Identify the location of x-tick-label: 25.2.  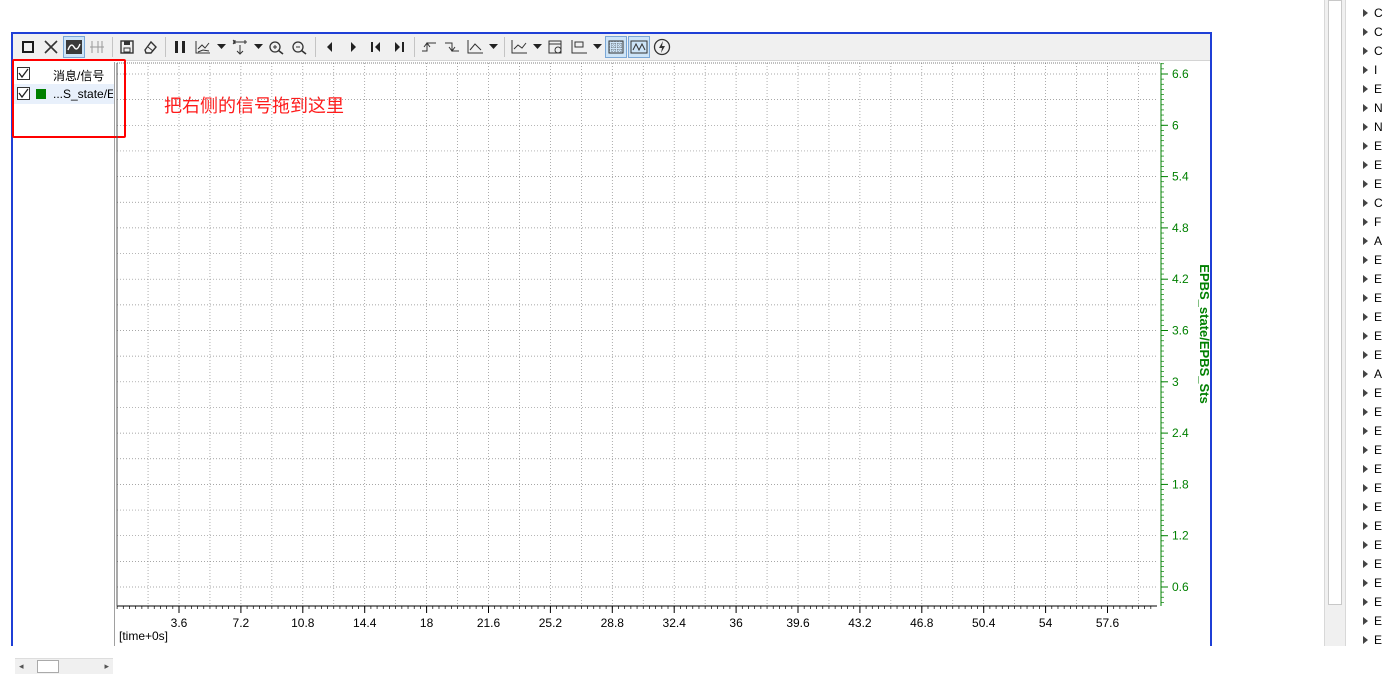
(551, 623).